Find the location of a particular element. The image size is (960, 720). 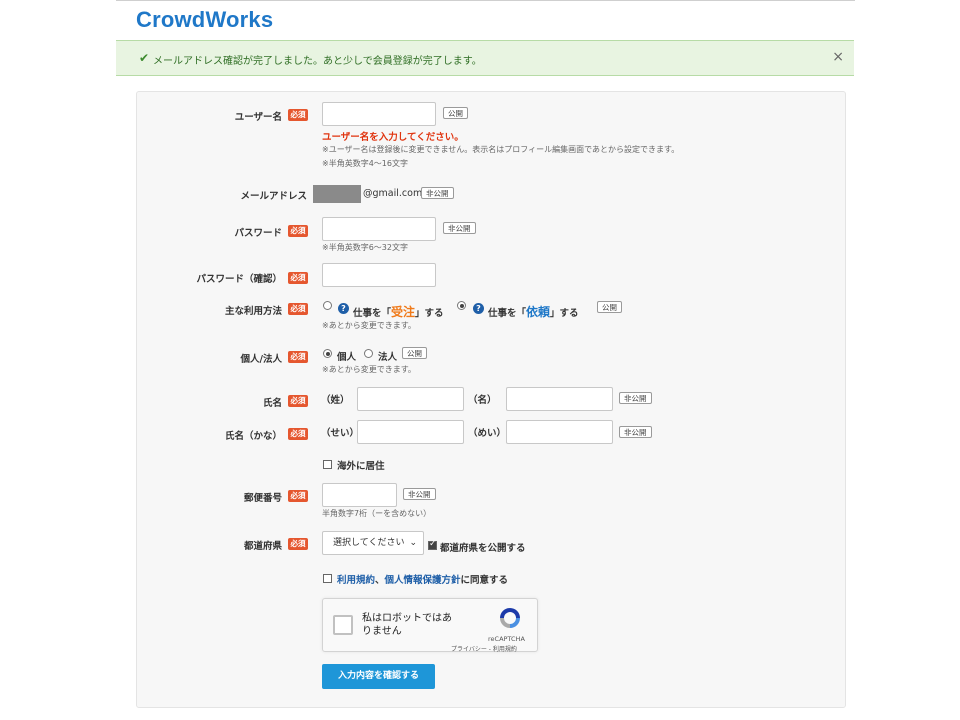

entity-radio-individual is located at coordinates (327, 353).